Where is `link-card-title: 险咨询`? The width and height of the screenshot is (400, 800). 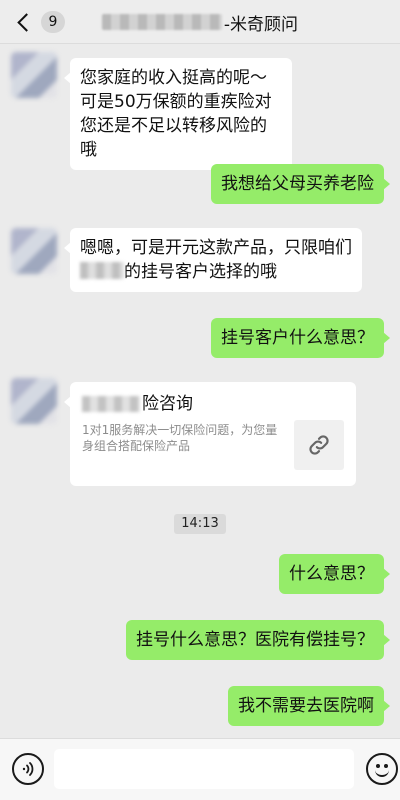 link-card-title: 险咨询 is located at coordinates (213, 404).